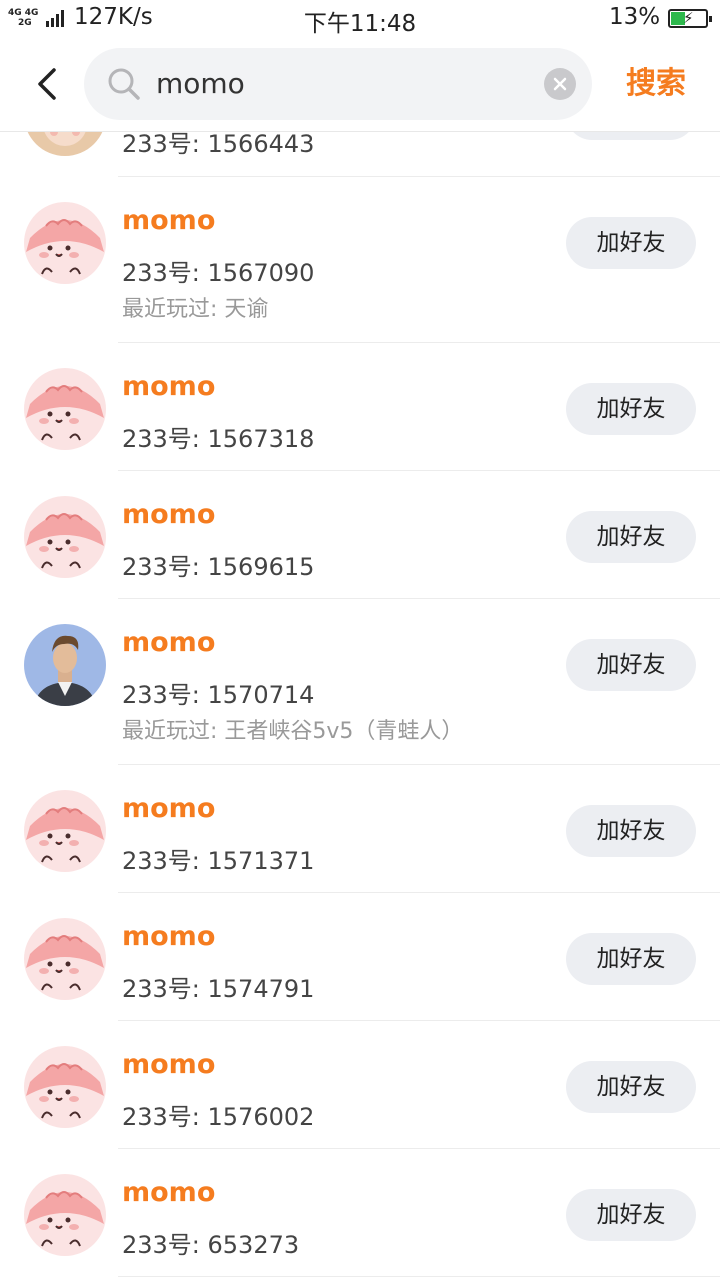  Describe the element at coordinates (218, 695) in the screenshot. I see `user-id: 233号: 1570714` at that location.